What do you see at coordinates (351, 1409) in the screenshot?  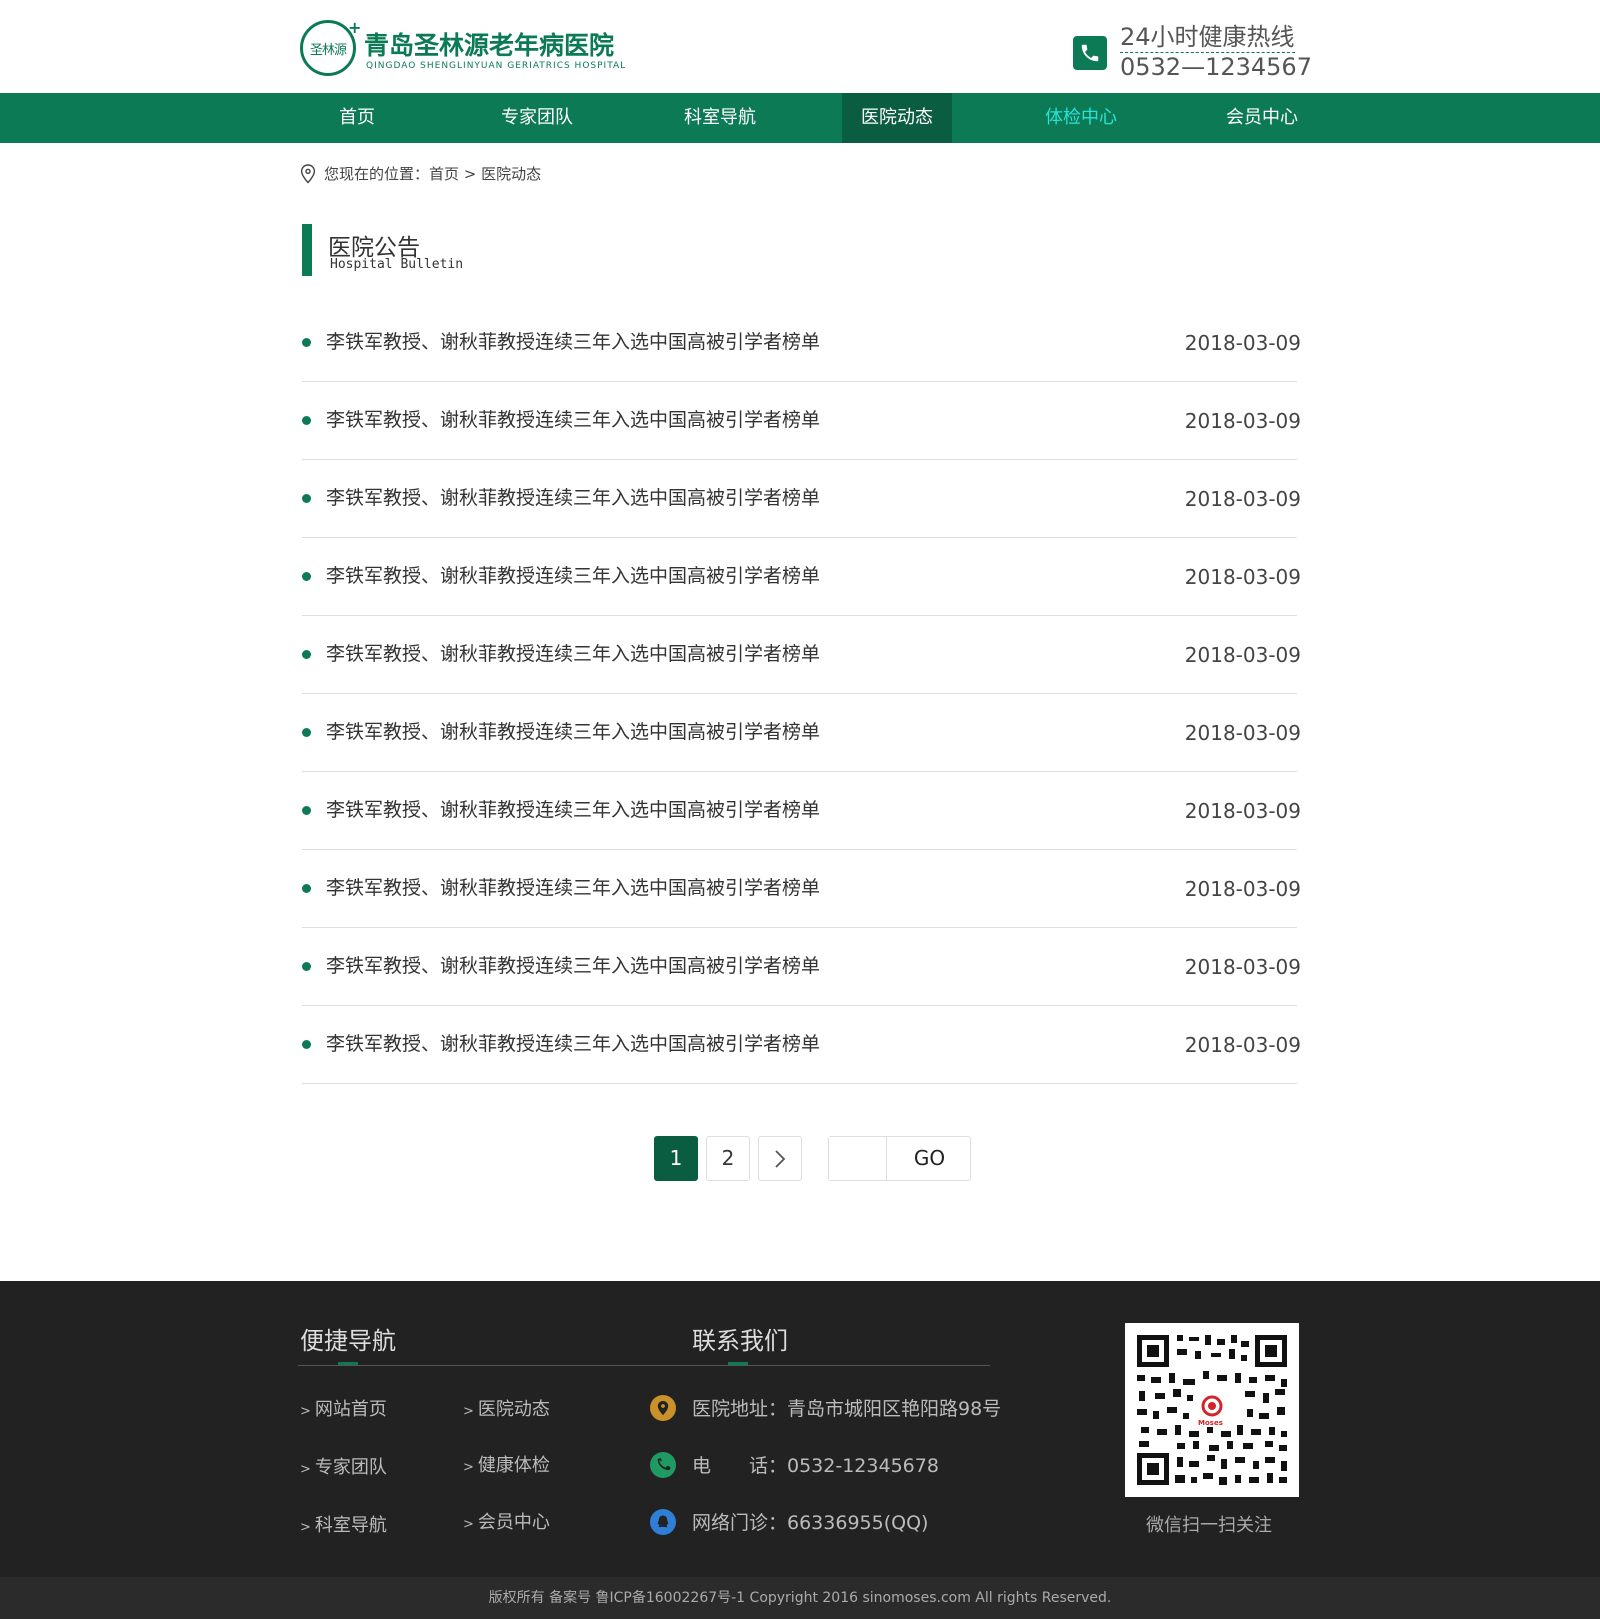 I see `footer-link-label: 网站首页` at bounding box center [351, 1409].